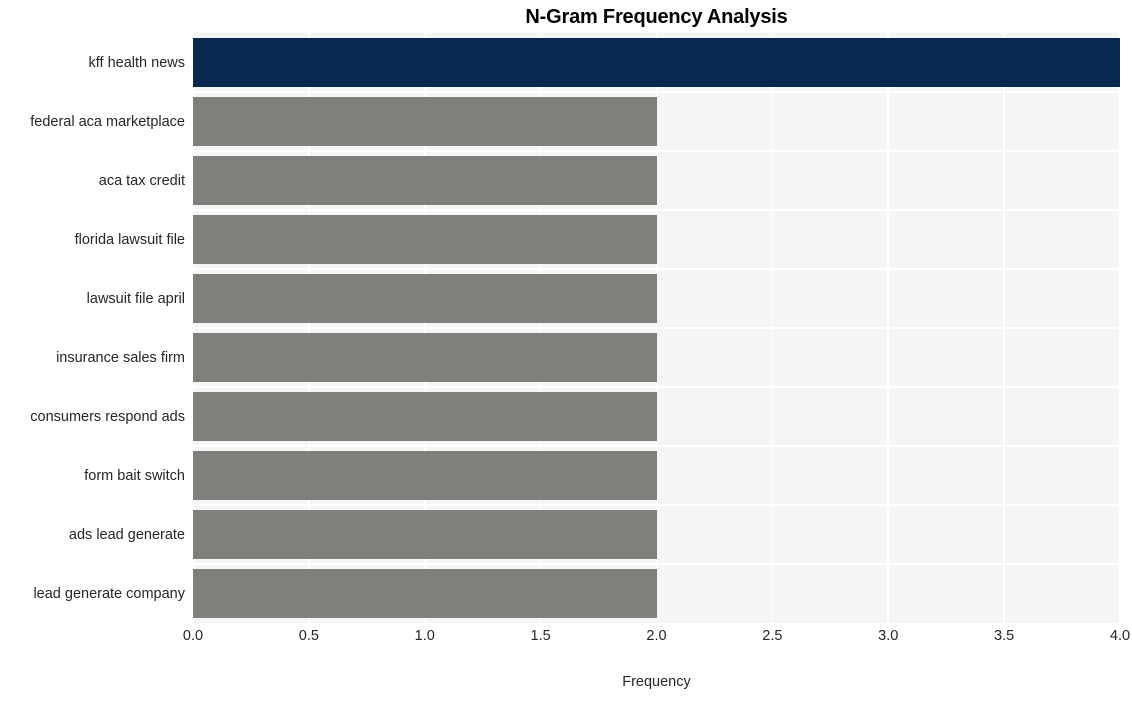 The width and height of the screenshot is (1132, 701). Describe the element at coordinates (136, 62) in the screenshot. I see `y-axis-tick-label: kff health news` at that location.